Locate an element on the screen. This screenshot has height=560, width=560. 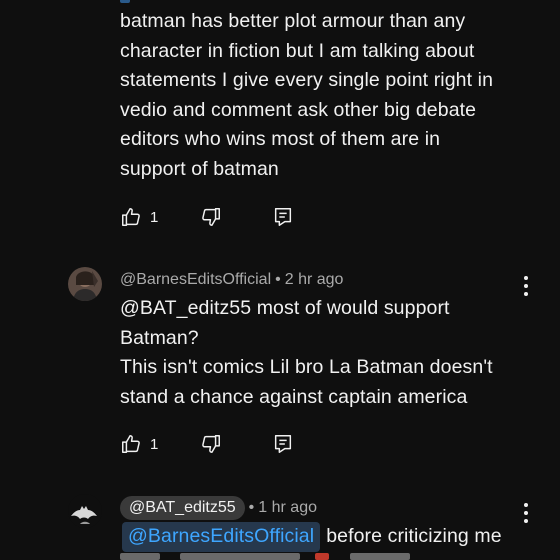
comment-time: 2 hr ago is located at coordinates (314, 279).